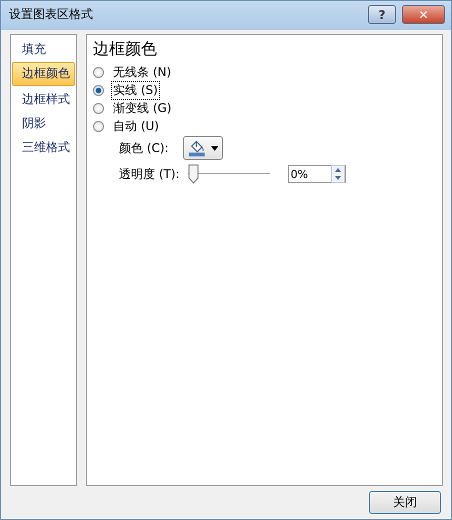 Image resolution: width=452 pixels, height=520 pixels. What do you see at coordinates (317, 174) in the screenshot?
I see `transparency-field: 0%` at bounding box center [317, 174].